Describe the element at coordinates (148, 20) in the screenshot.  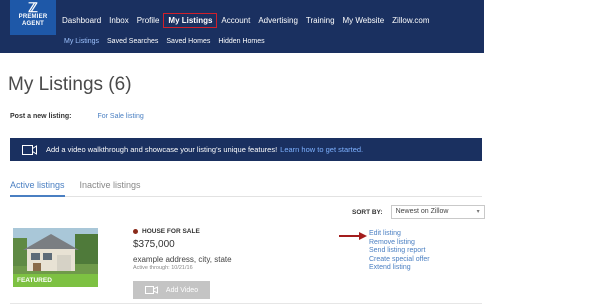
I see `nav-profile: Profile` at that location.